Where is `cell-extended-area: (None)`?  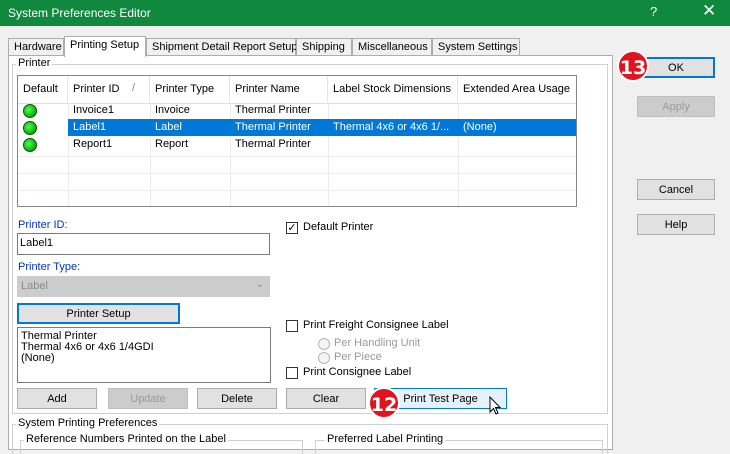 cell-extended-area: (None) is located at coordinates (480, 127).